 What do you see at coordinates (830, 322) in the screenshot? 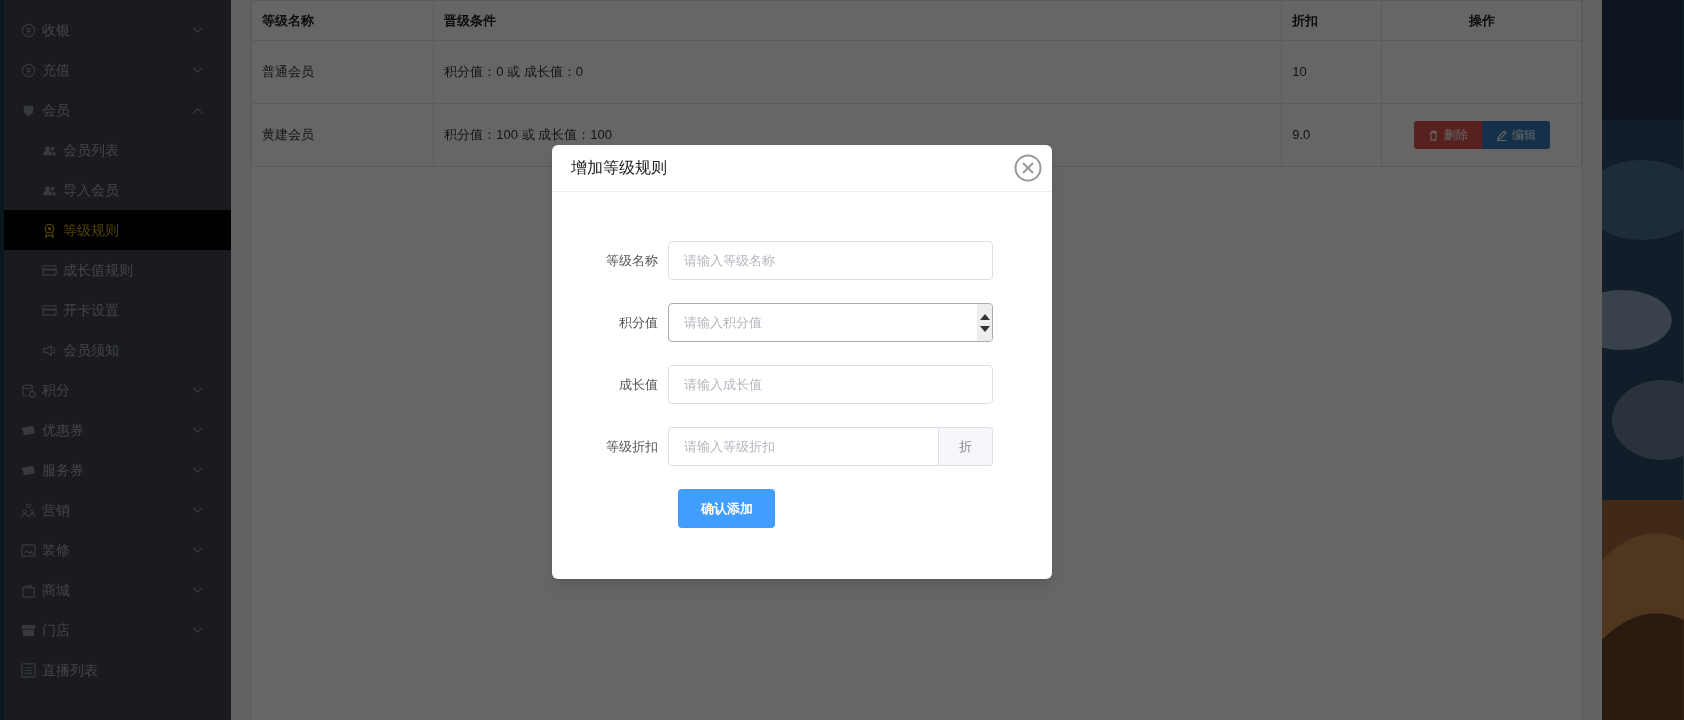
I see `number-field: 请输入积分值` at bounding box center [830, 322].